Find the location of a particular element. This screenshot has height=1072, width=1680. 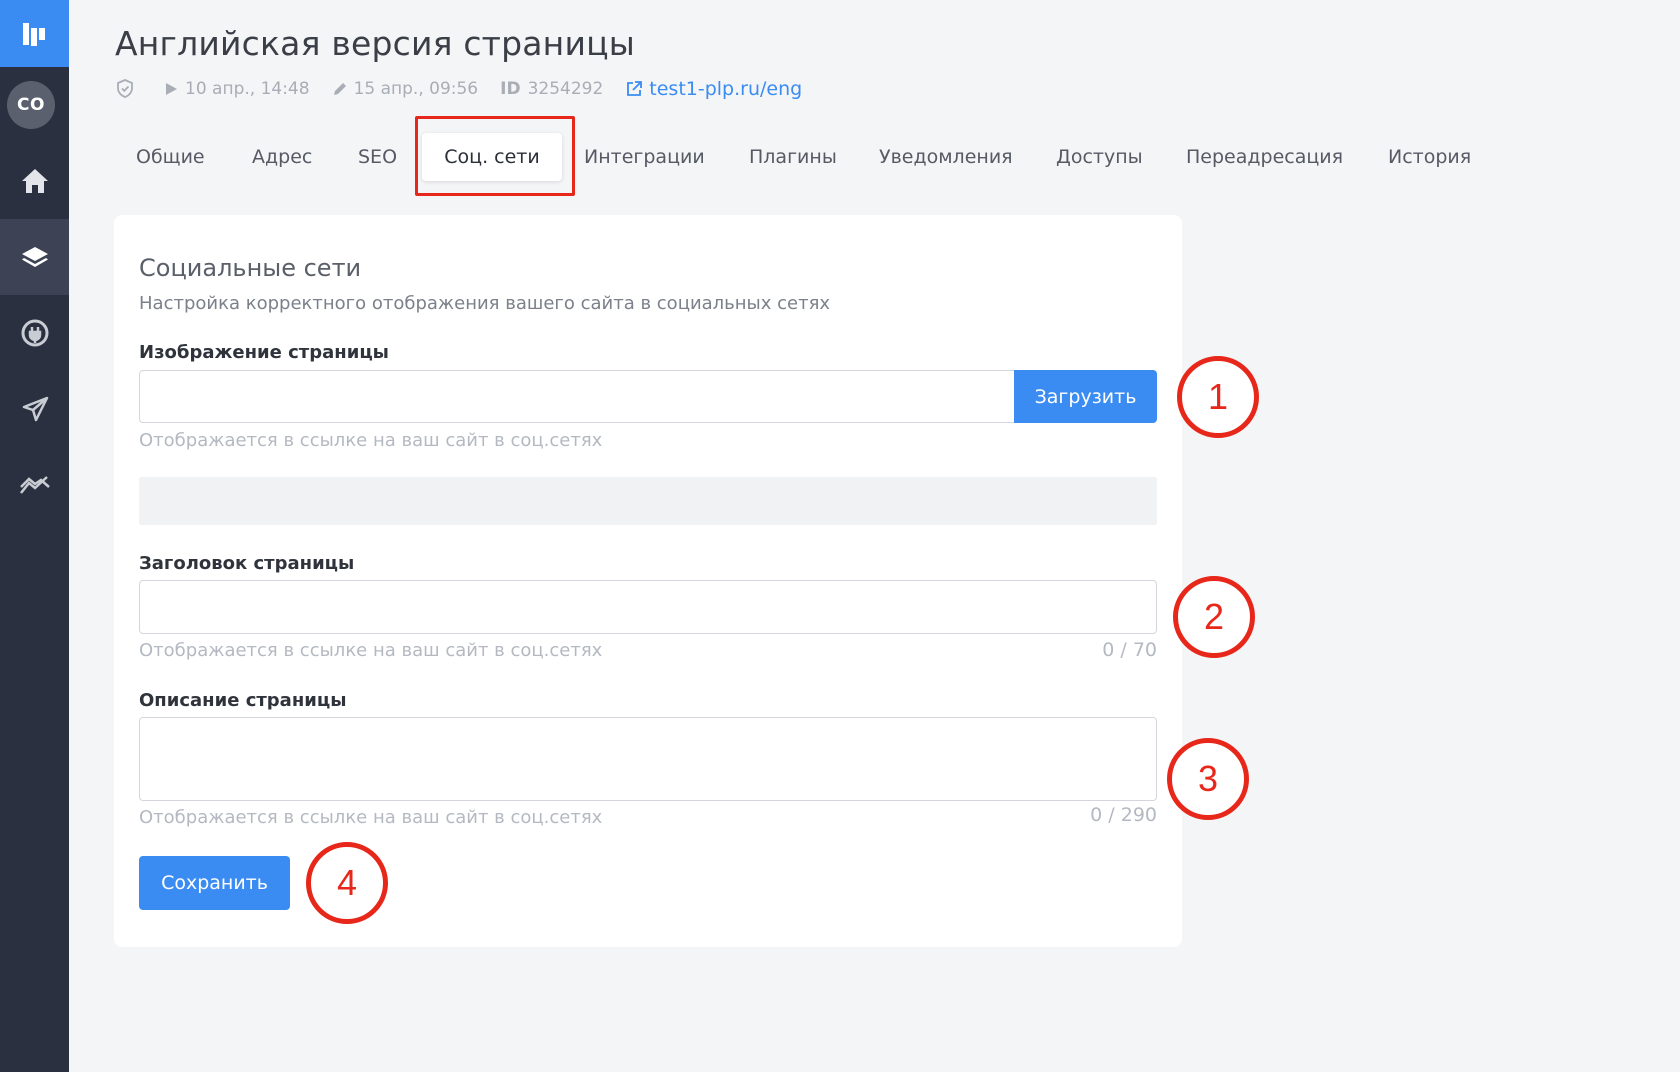

tab-history: История is located at coordinates (1429, 157).